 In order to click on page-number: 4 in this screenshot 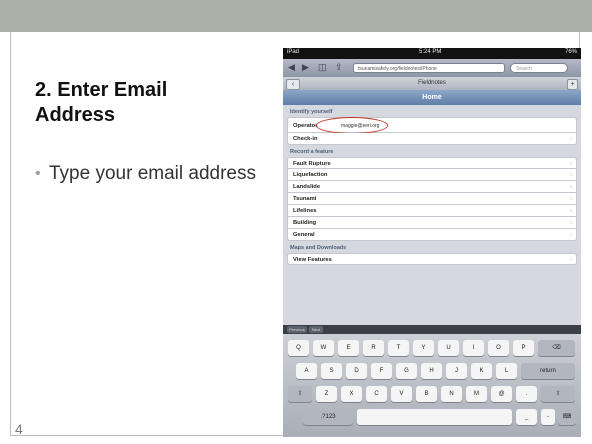, I will do `click(19, 429)`.